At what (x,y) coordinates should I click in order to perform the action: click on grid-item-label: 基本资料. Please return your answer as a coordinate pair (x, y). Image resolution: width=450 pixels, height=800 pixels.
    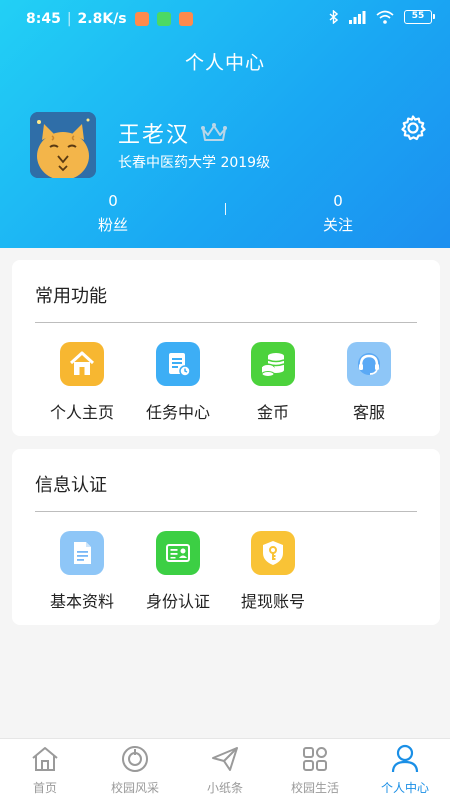
    Looking at the image, I should click on (81, 601).